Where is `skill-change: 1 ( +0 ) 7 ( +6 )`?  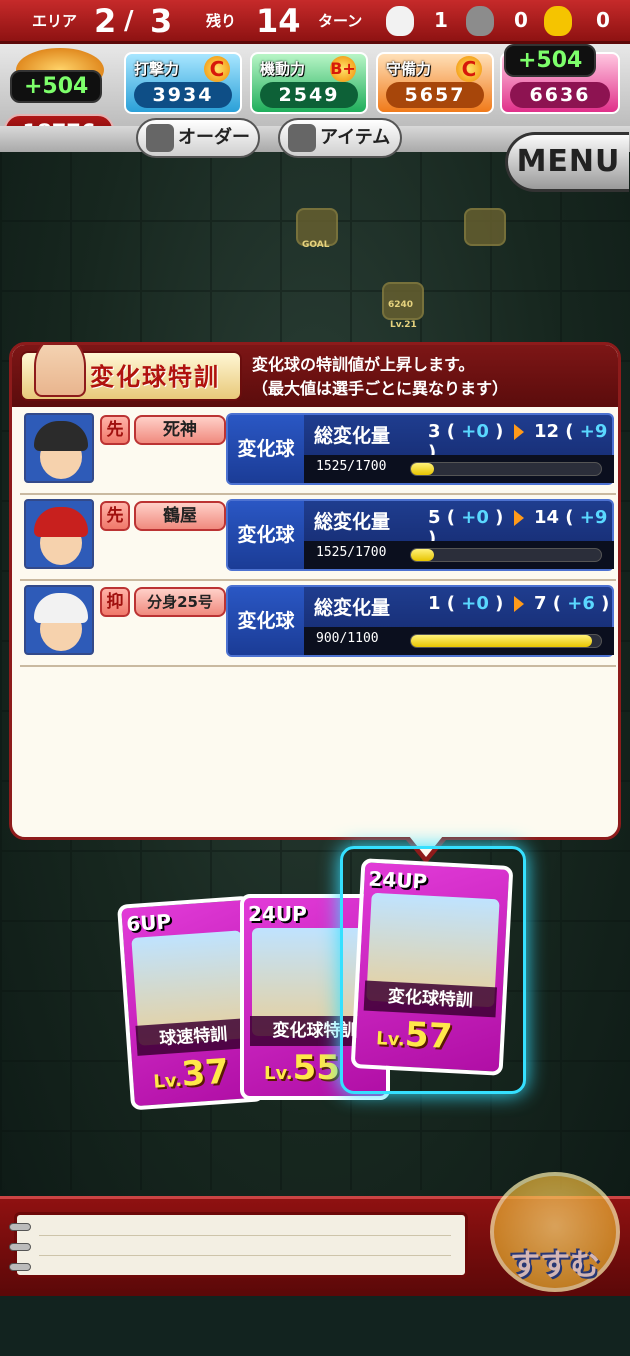
skill-change: 1 ( +0 ) 7 ( +6 ) is located at coordinates (519, 603).